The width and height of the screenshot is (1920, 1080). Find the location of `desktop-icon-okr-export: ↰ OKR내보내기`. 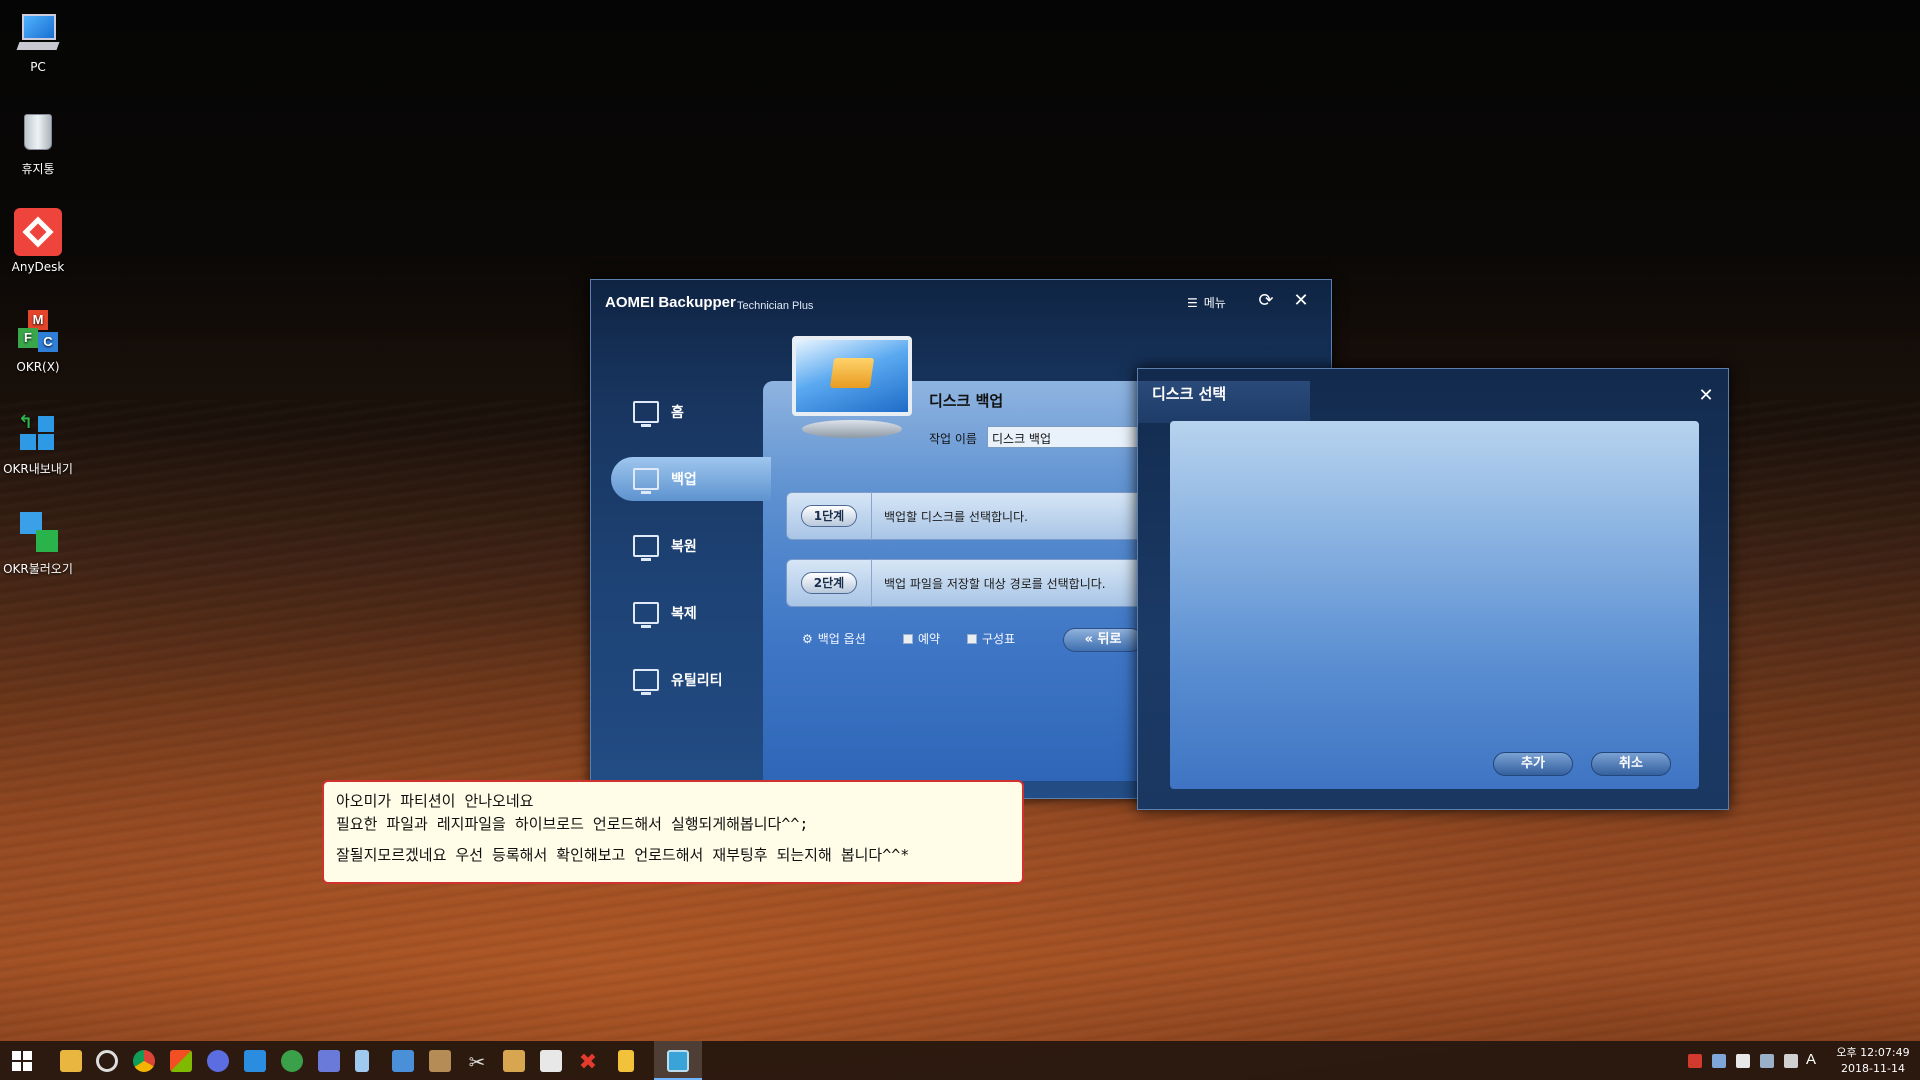

desktop-icon-okr-export: ↰ OKR내보내기 is located at coordinates (38, 442).